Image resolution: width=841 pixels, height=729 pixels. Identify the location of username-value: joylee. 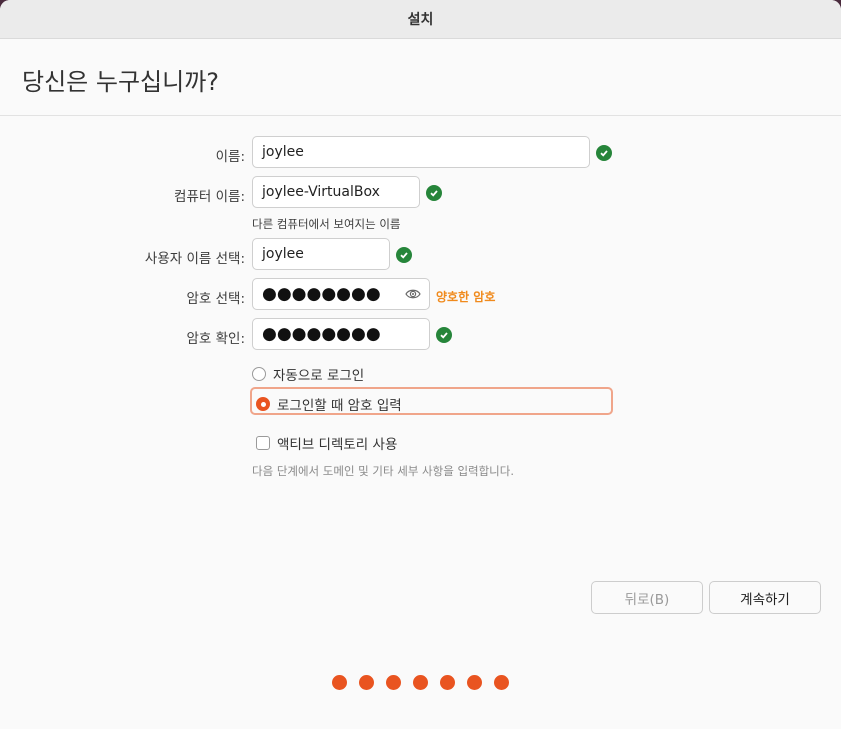
(283, 254).